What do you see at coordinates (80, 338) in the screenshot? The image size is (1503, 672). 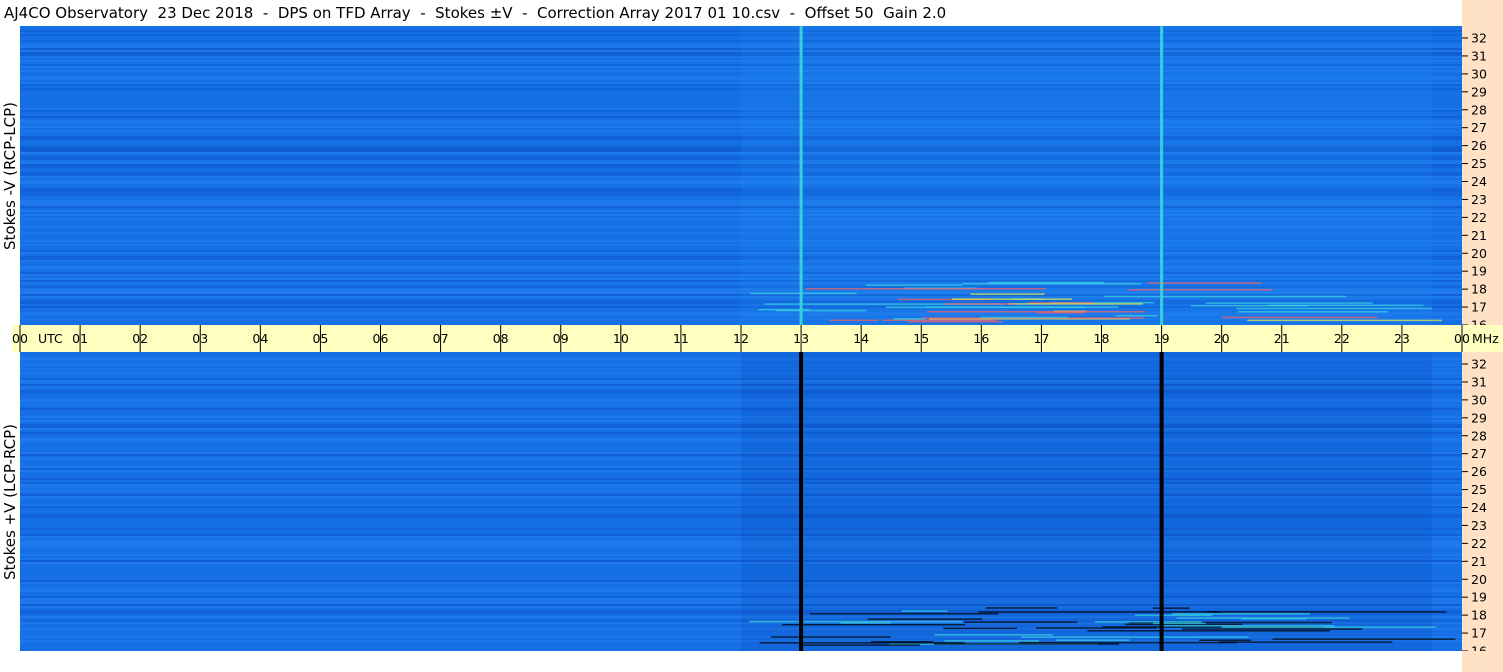 I see `time-tick-label: 01` at bounding box center [80, 338].